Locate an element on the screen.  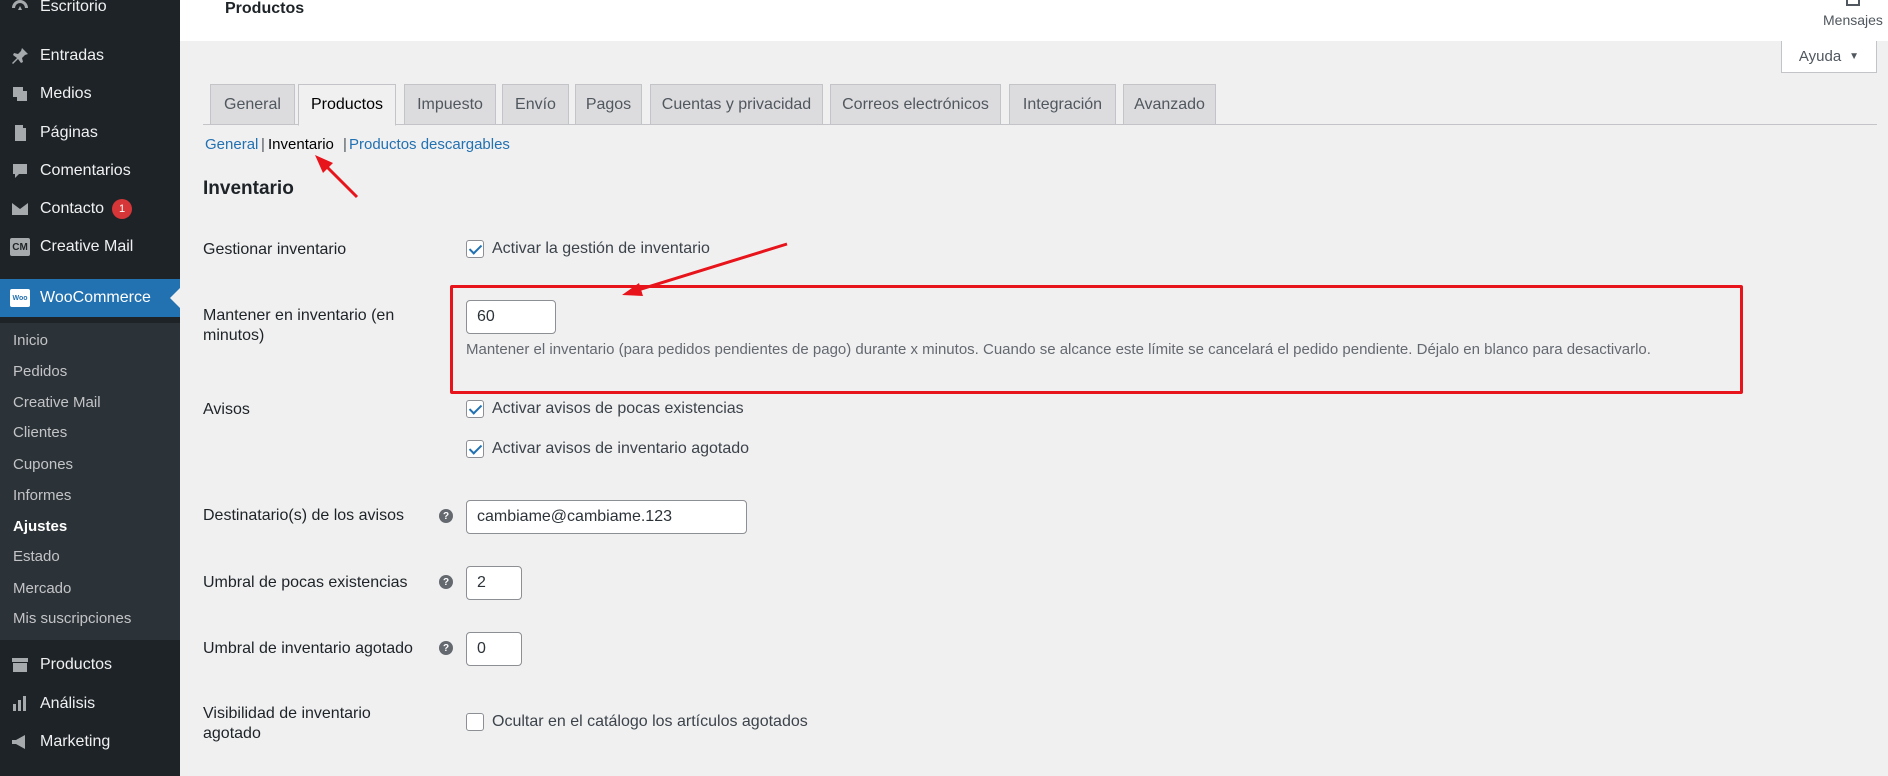
tab-avanzado: Avanzado is located at coordinates (1169, 104).